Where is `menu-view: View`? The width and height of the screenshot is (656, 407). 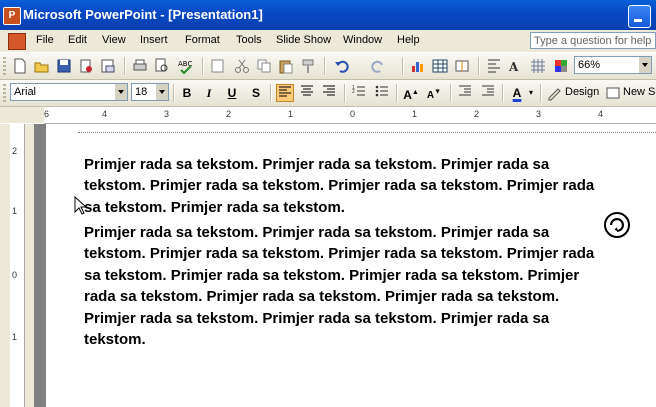
menu-view: View is located at coordinates (114, 40).